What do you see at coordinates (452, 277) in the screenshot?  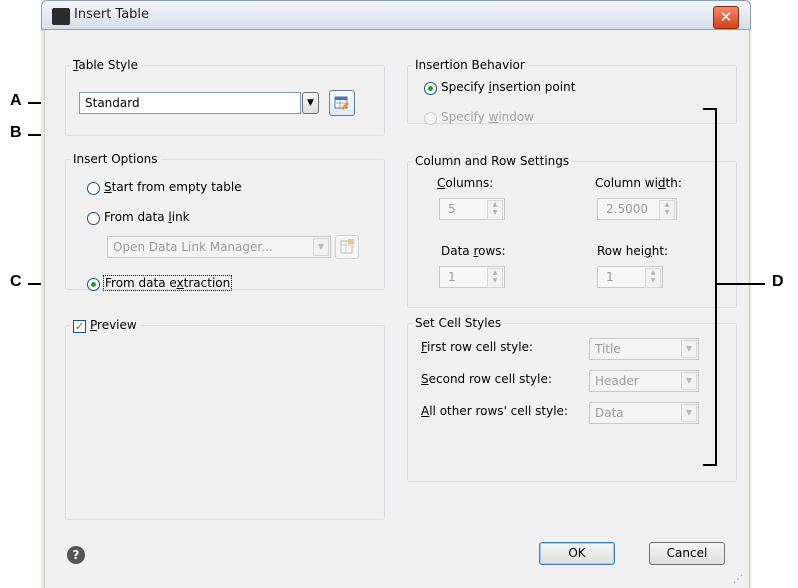 I see `data-rows-value: 1` at bounding box center [452, 277].